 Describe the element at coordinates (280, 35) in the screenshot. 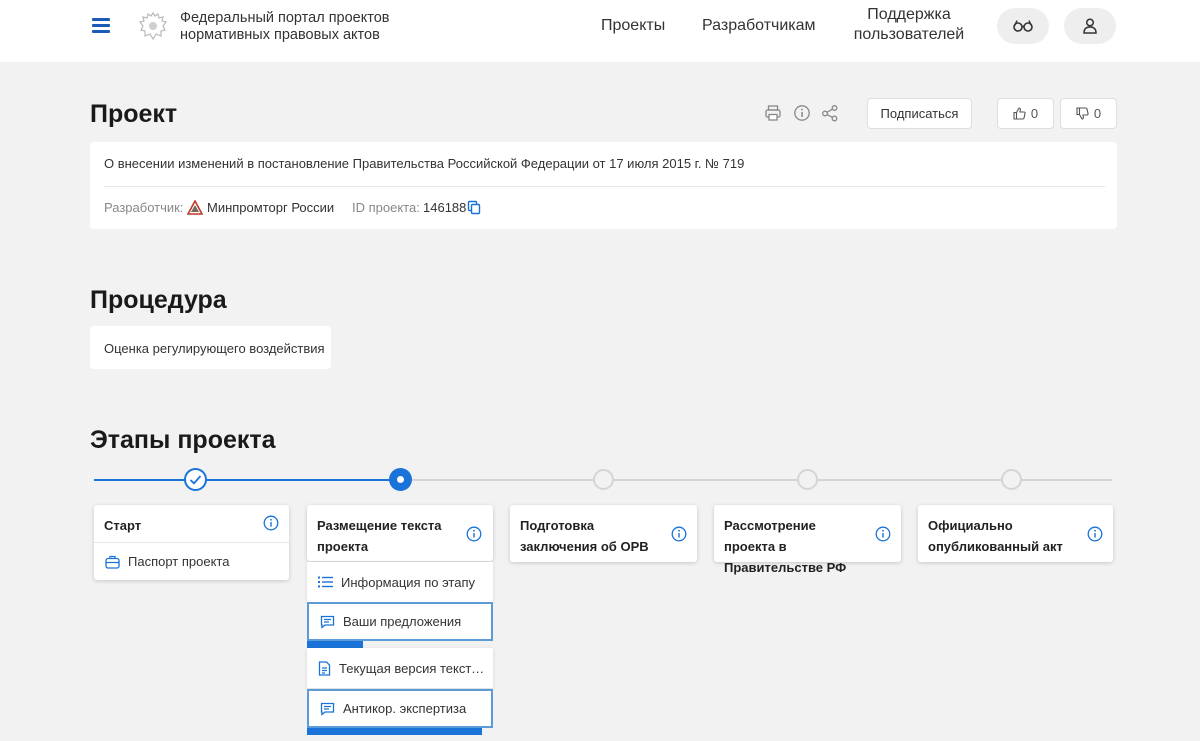

I see `portal-title-line2: нормативных правовых актов` at that location.